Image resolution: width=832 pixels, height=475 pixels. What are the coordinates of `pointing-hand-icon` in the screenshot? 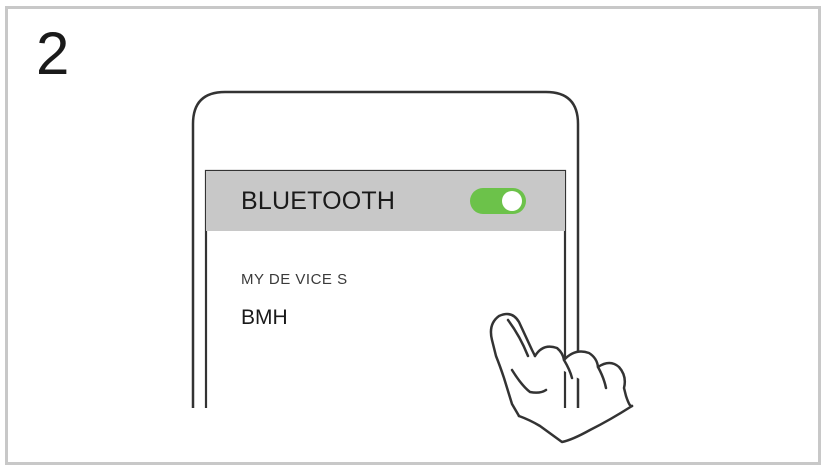 It's located at (561, 378).